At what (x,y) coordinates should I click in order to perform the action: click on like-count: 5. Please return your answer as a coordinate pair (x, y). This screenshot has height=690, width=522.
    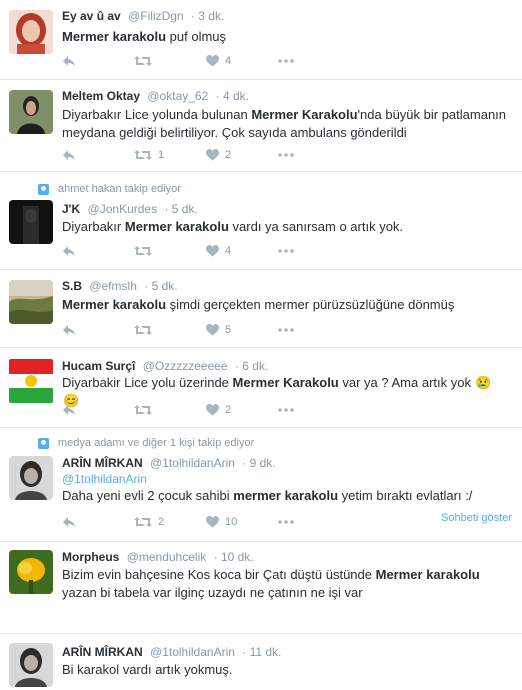
    Looking at the image, I should click on (228, 330).